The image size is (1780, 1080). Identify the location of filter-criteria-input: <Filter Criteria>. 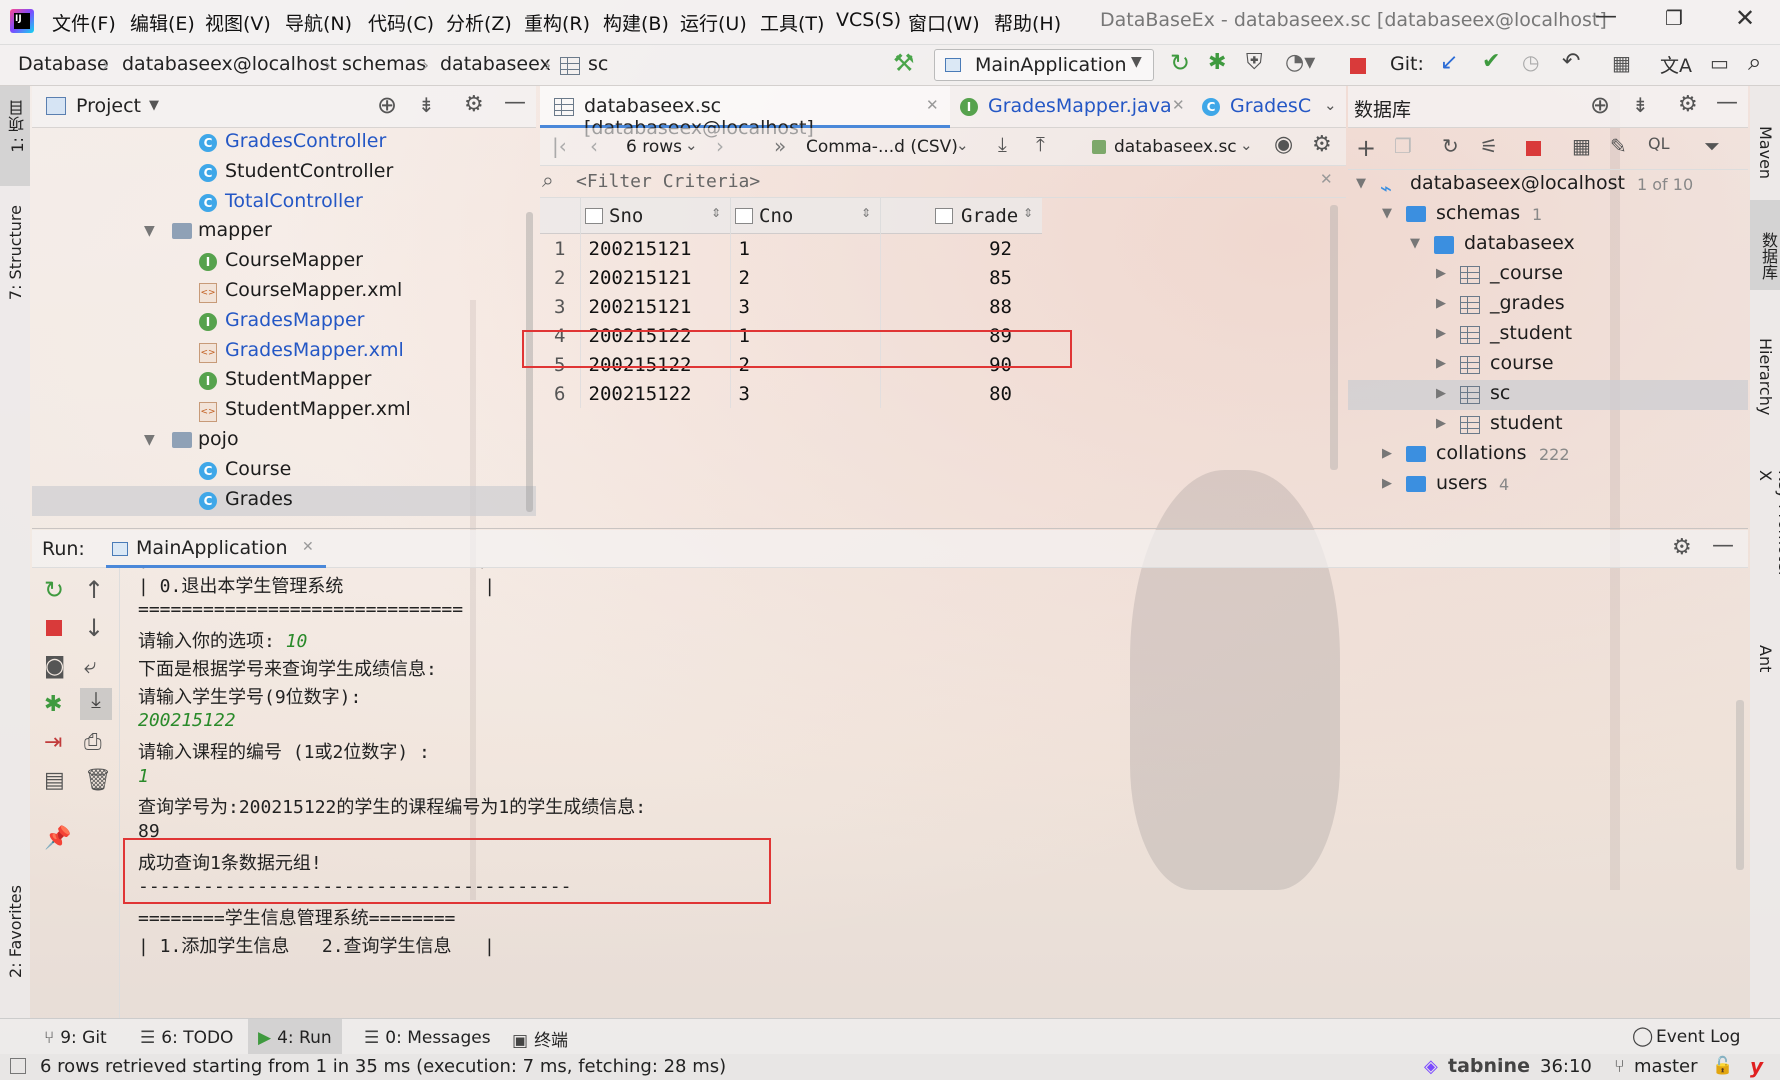
(668, 181).